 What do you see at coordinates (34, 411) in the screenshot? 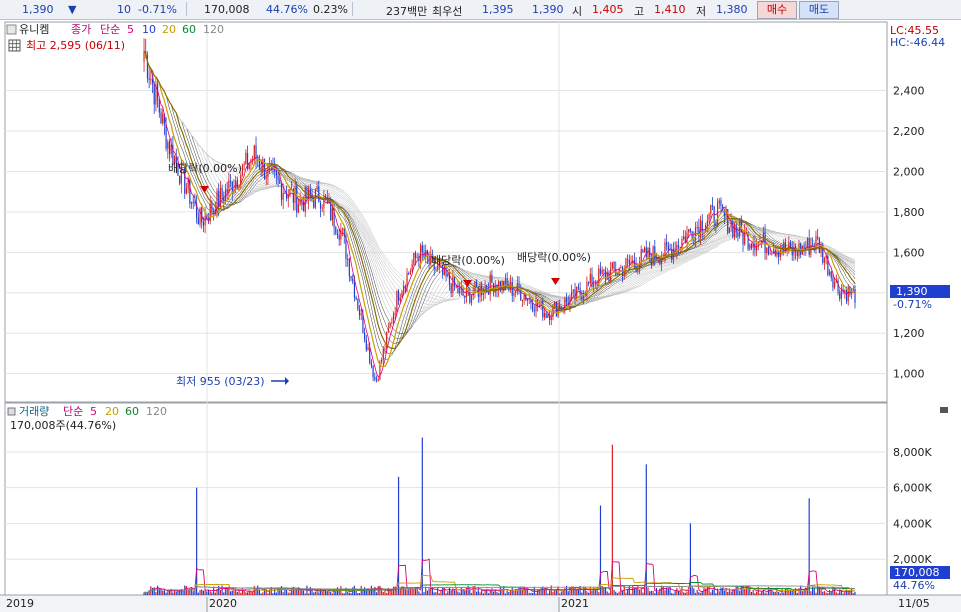
I see `volume-title: 거래량` at bounding box center [34, 411].